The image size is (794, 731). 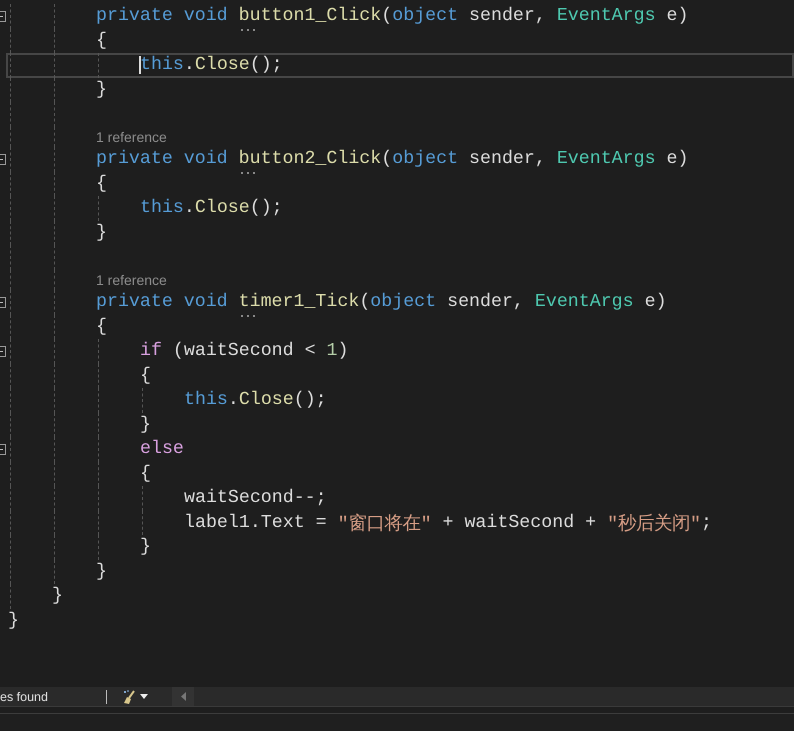 I want to click on left-arrow-icon, so click(x=183, y=696).